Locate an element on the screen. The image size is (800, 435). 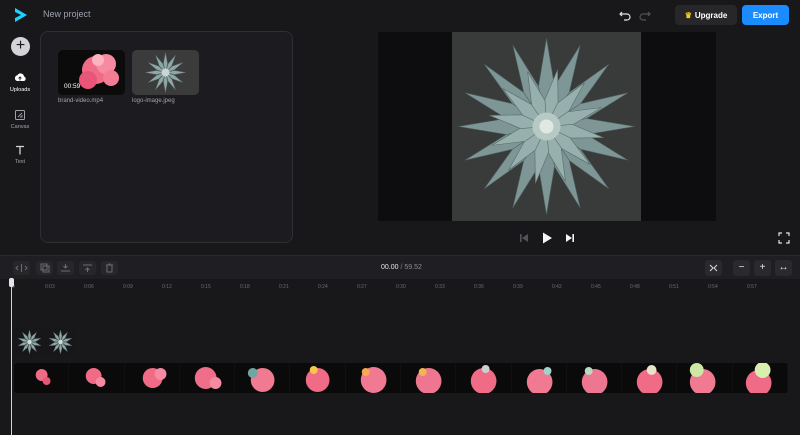
project-title: New project is located at coordinates (67, 14).